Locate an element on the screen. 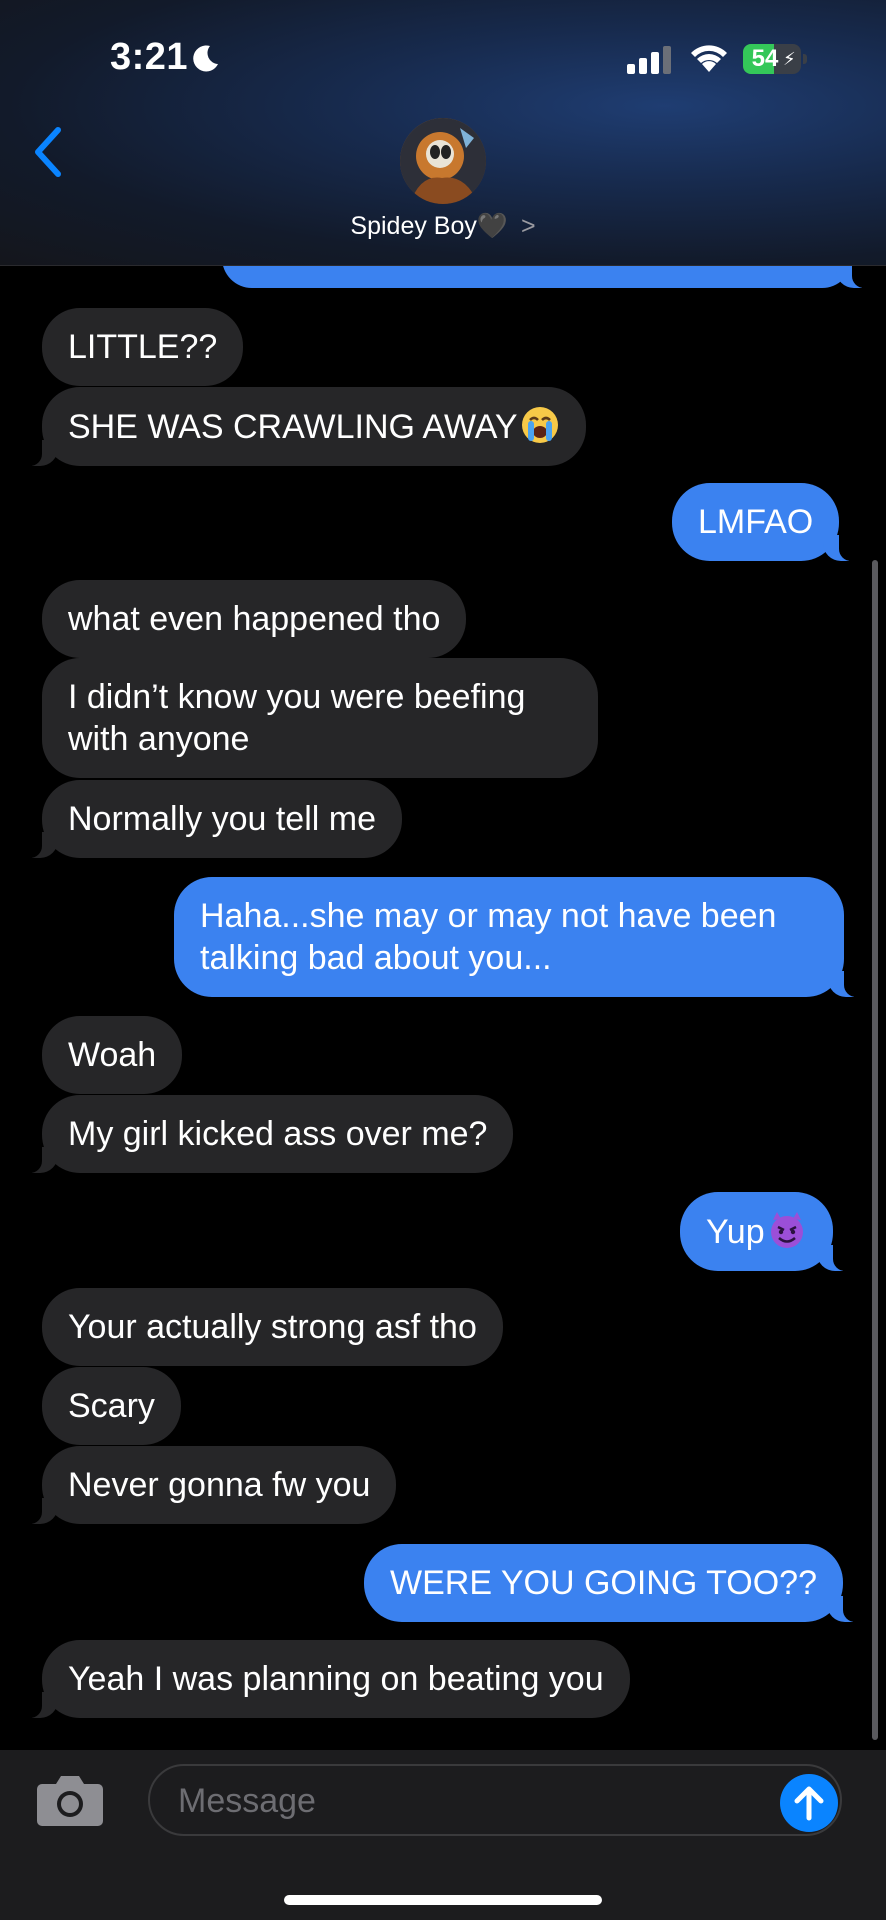 The height and width of the screenshot is (1920, 886). battery-percentage: 54 is located at coordinates (765, 58).